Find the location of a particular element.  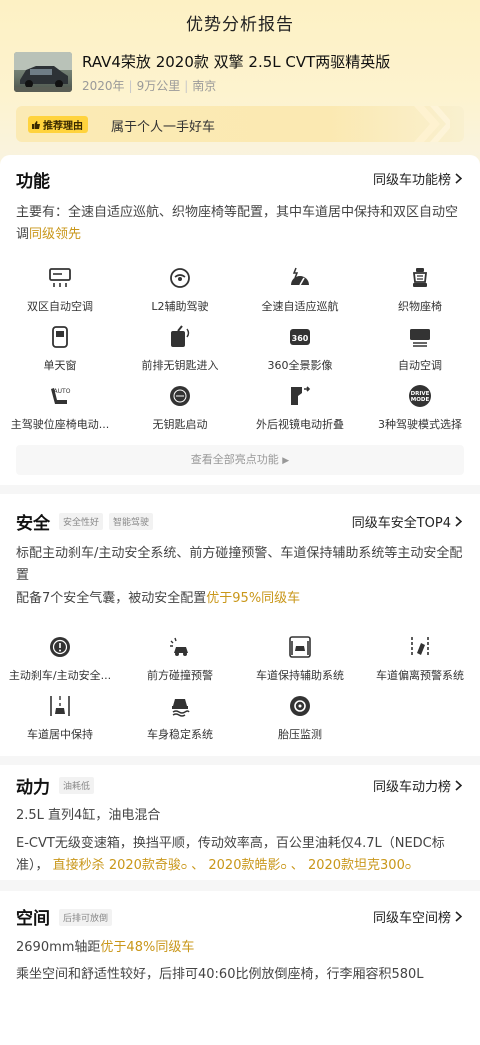

keyless-start-icon is located at coordinates (180, 396).